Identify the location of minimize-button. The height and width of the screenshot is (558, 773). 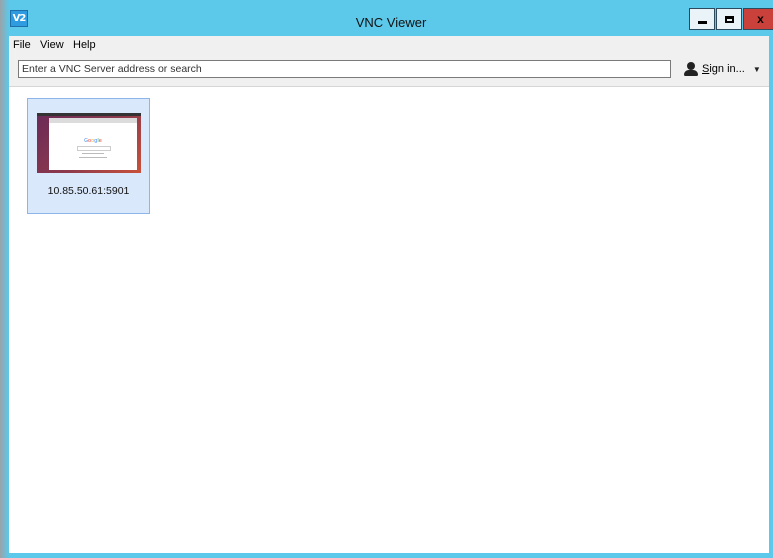
(702, 19).